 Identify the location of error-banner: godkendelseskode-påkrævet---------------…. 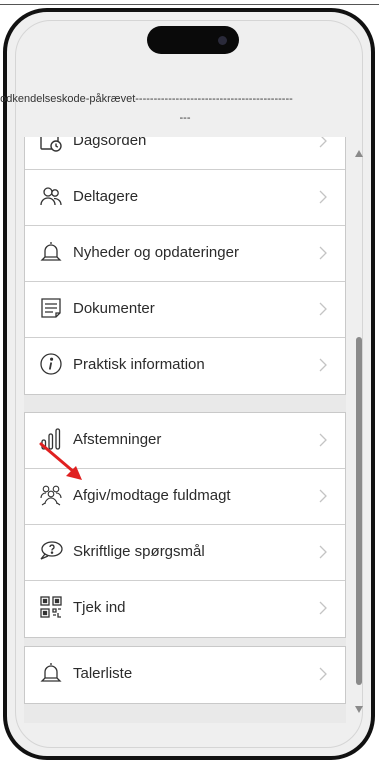
(188, 114).